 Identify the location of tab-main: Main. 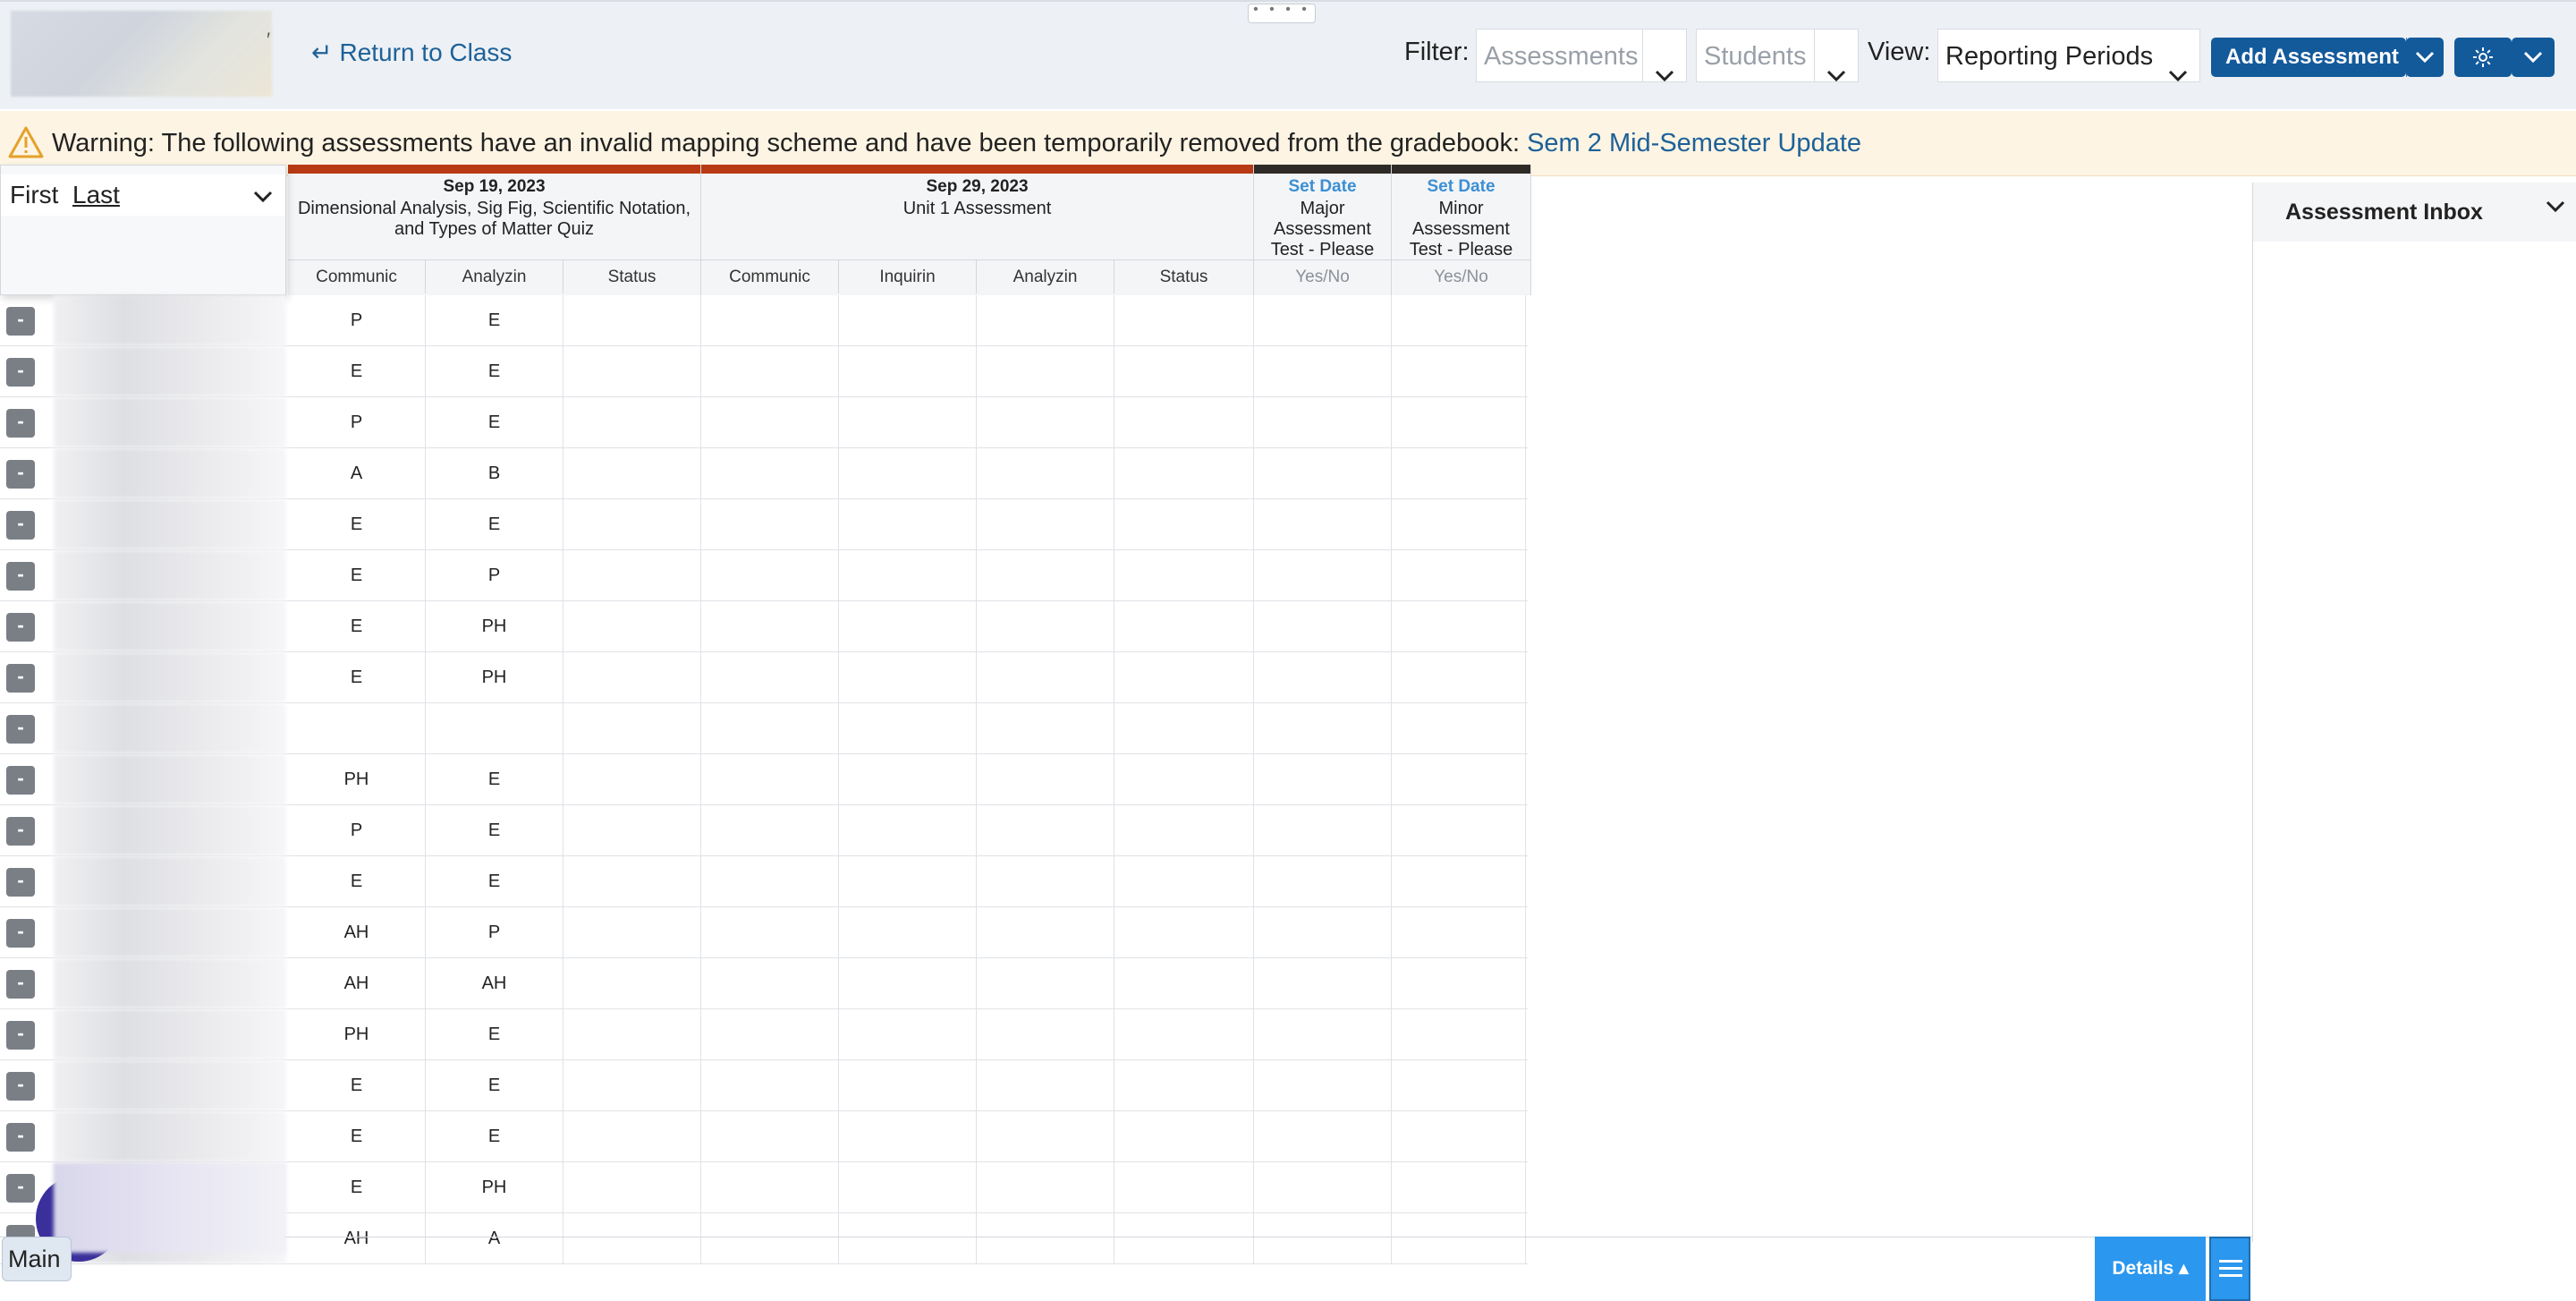
(37, 1259).